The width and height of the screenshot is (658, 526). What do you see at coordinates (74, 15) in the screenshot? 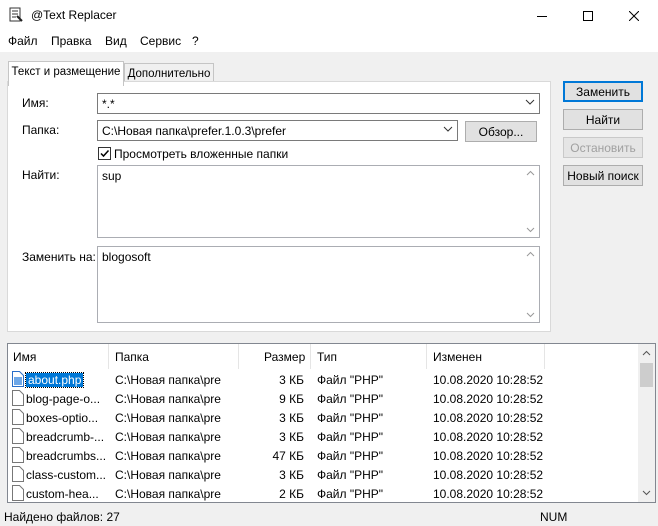
I see `window-title: @Text Replacer` at bounding box center [74, 15].